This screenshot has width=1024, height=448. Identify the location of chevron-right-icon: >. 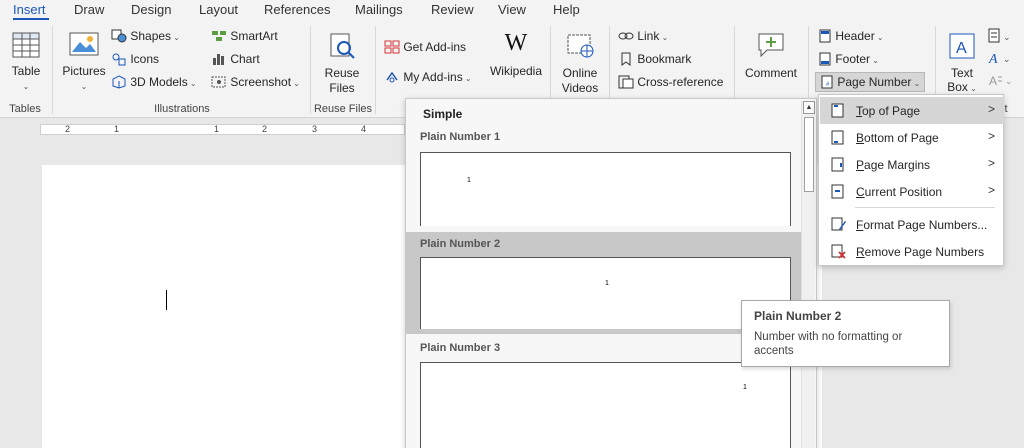
(991, 109).